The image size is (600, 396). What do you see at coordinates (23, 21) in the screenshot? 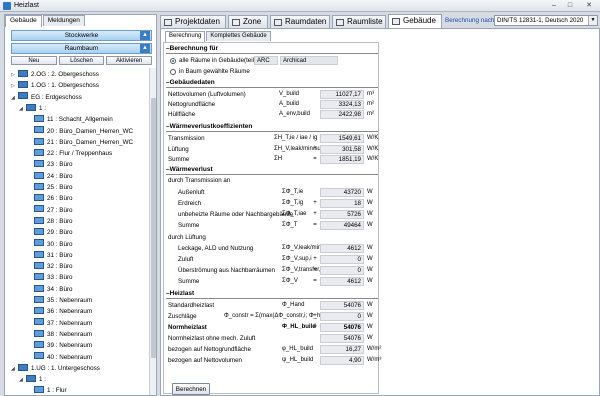
I see `tab-gebaeude: Gebäude` at bounding box center [23, 21].